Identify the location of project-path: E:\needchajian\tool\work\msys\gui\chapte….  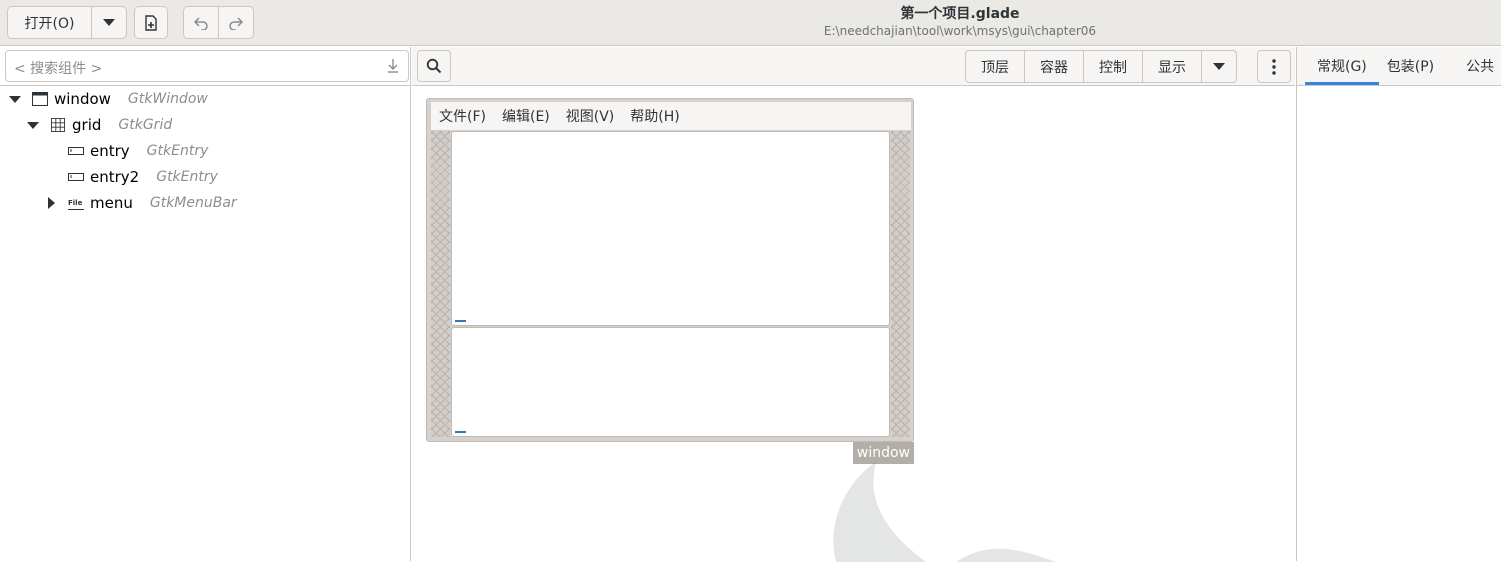
(960, 31).